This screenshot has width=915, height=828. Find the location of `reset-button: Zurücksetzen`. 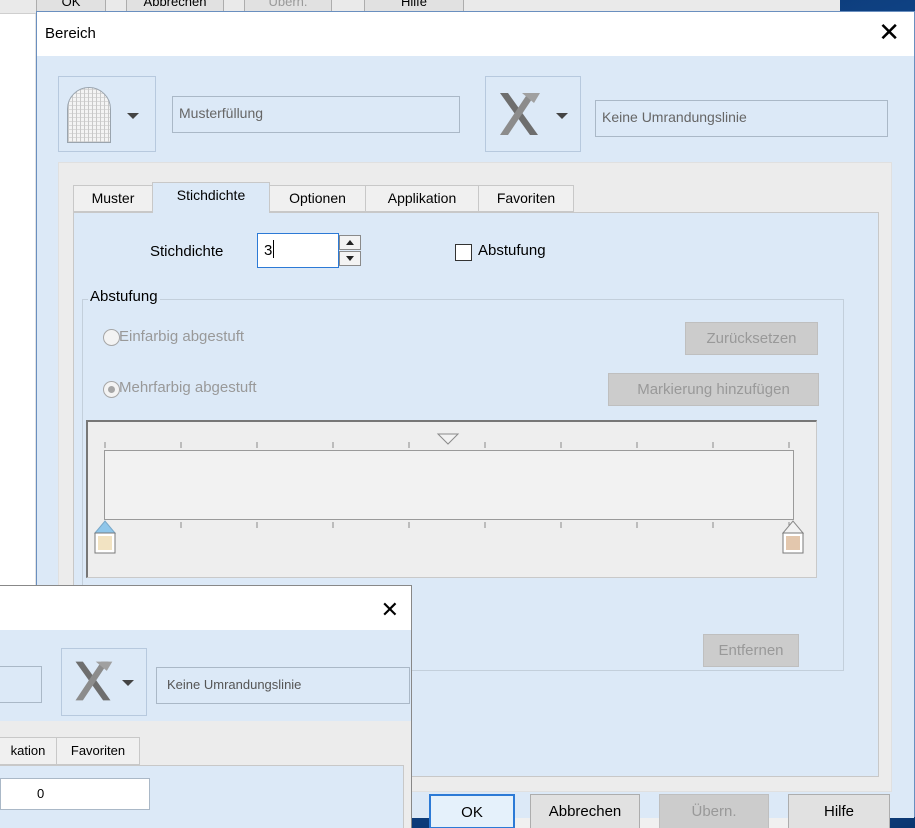

reset-button: Zurücksetzen is located at coordinates (751, 338).